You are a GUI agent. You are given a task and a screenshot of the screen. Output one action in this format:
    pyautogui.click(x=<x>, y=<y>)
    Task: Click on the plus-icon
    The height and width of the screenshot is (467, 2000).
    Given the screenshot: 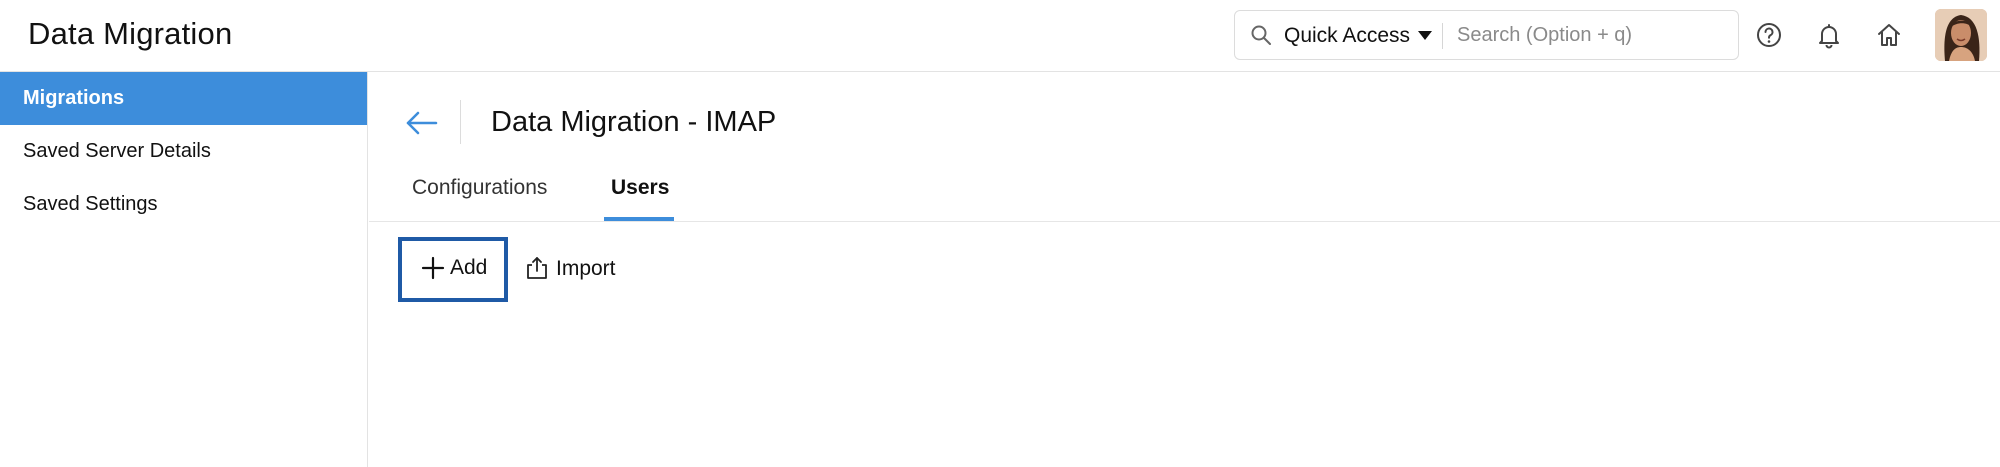 What is the action you would take?
    pyautogui.click(x=433, y=268)
    